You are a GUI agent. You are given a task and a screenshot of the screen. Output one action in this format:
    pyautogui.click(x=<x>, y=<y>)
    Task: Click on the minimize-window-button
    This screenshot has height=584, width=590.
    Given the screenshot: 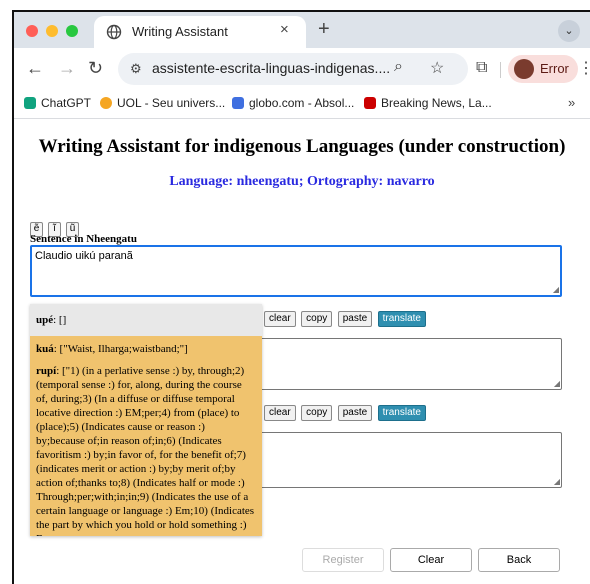 What is the action you would take?
    pyautogui.click(x=52, y=31)
    